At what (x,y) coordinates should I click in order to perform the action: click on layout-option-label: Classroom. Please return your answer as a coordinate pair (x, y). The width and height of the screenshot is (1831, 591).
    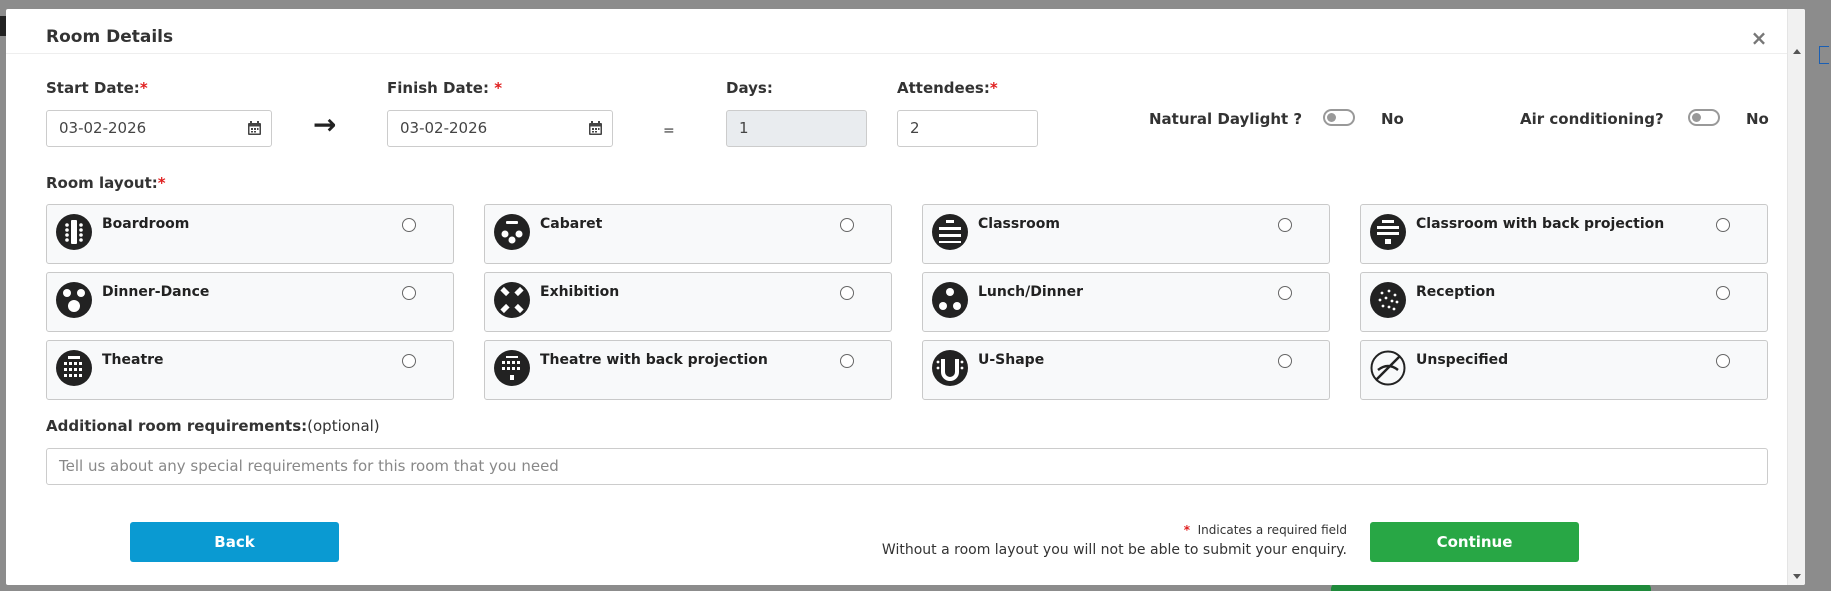
    Looking at the image, I should click on (1019, 224).